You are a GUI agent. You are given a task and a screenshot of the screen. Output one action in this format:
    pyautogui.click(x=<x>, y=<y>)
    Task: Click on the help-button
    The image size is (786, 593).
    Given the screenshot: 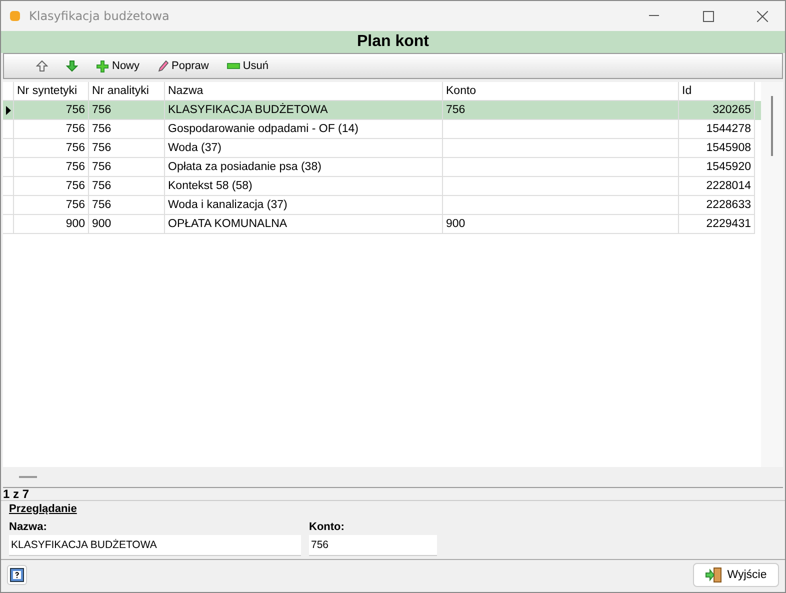 What is the action you would take?
    pyautogui.click(x=17, y=575)
    